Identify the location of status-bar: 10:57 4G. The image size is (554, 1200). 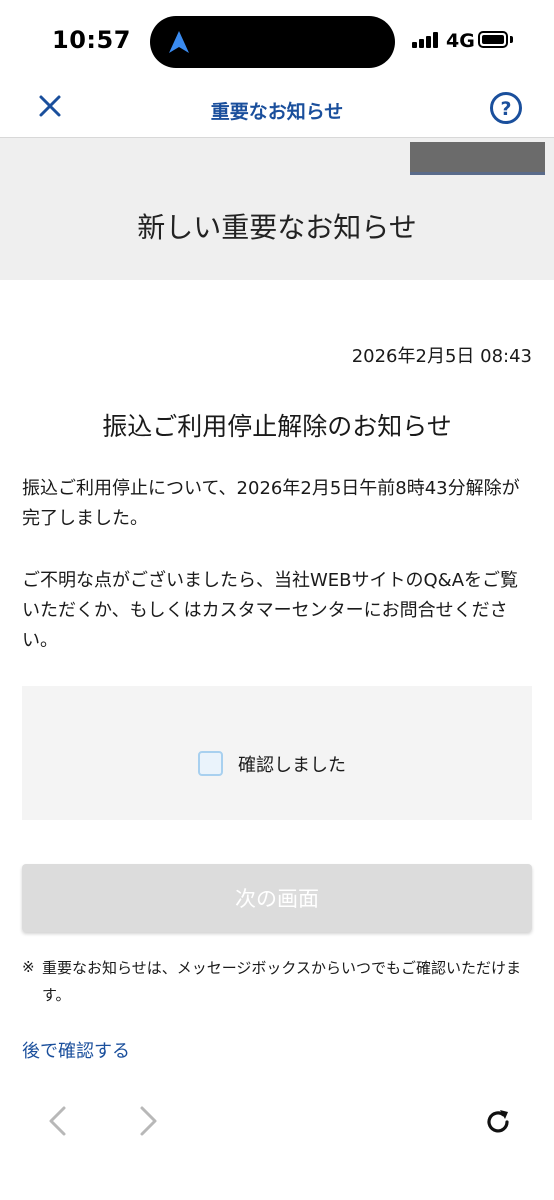
(277, 40).